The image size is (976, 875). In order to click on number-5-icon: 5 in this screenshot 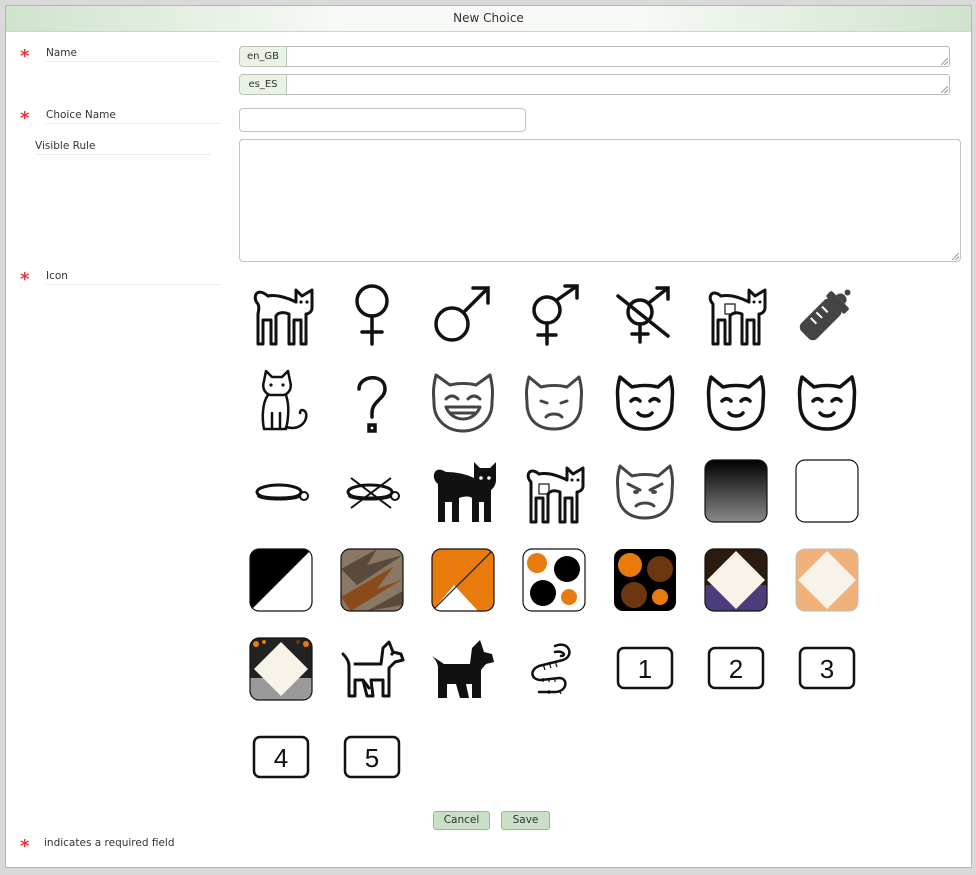, I will do `click(372, 758)`.